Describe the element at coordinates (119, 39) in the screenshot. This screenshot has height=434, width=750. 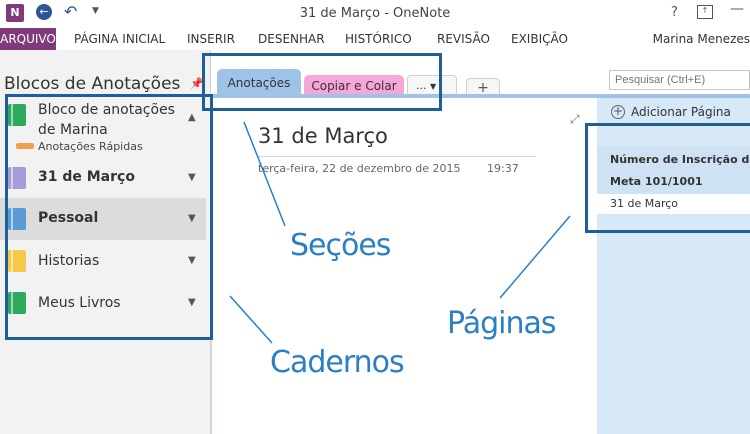
I see `tab-pagina-inicial: PÁGINA INICIAL` at that location.